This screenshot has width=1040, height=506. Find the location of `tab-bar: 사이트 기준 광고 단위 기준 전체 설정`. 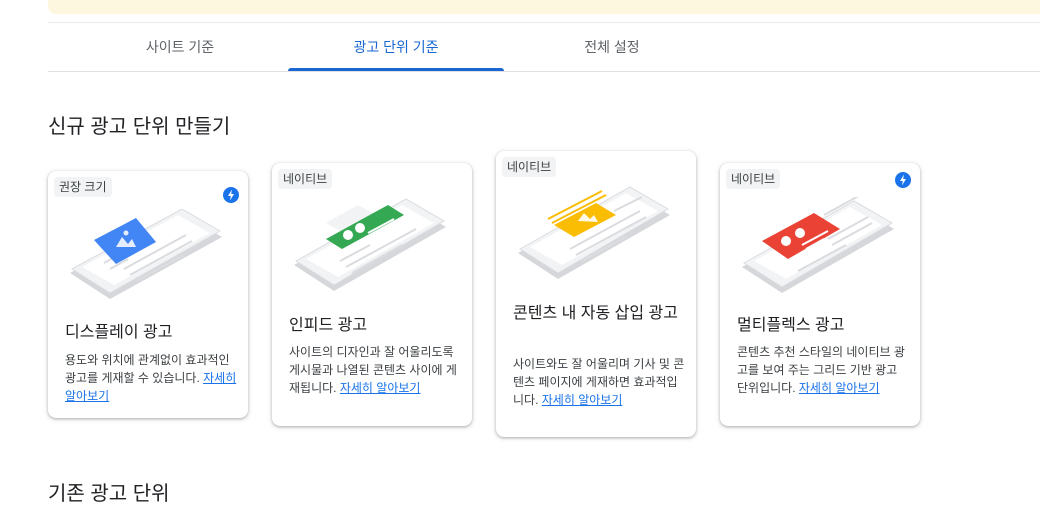

tab-bar: 사이트 기준 광고 단위 기준 전체 설정 is located at coordinates (544, 47).